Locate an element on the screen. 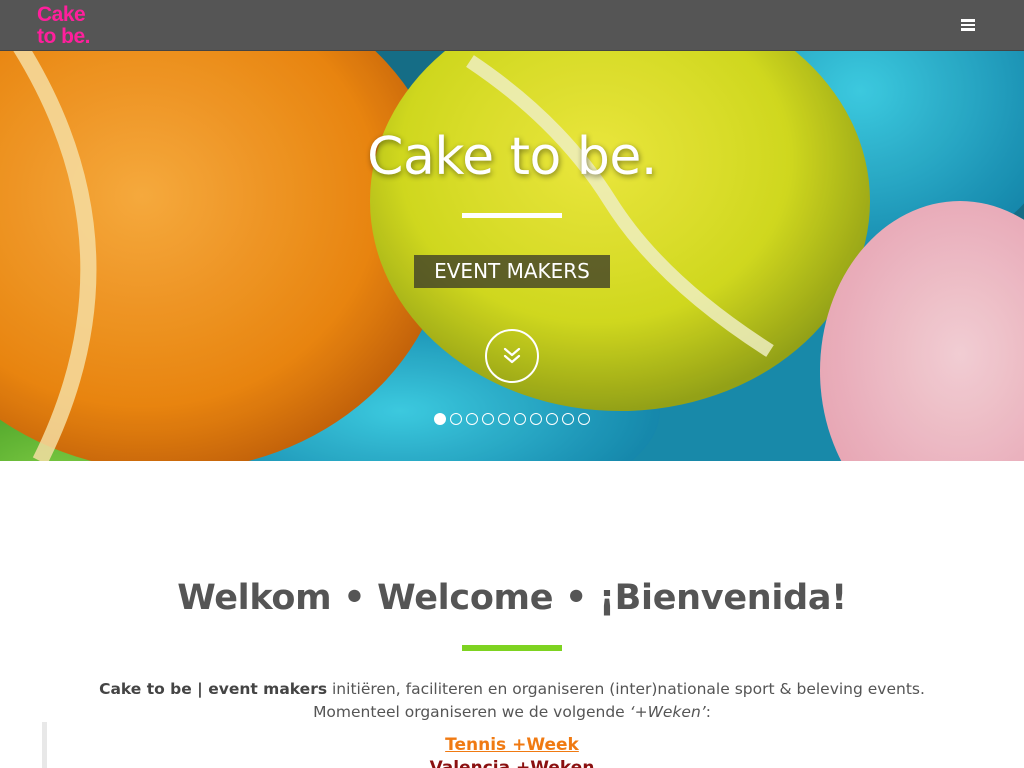 The height and width of the screenshot is (768, 1024). scroll-down-button is located at coordinates (512, 356).